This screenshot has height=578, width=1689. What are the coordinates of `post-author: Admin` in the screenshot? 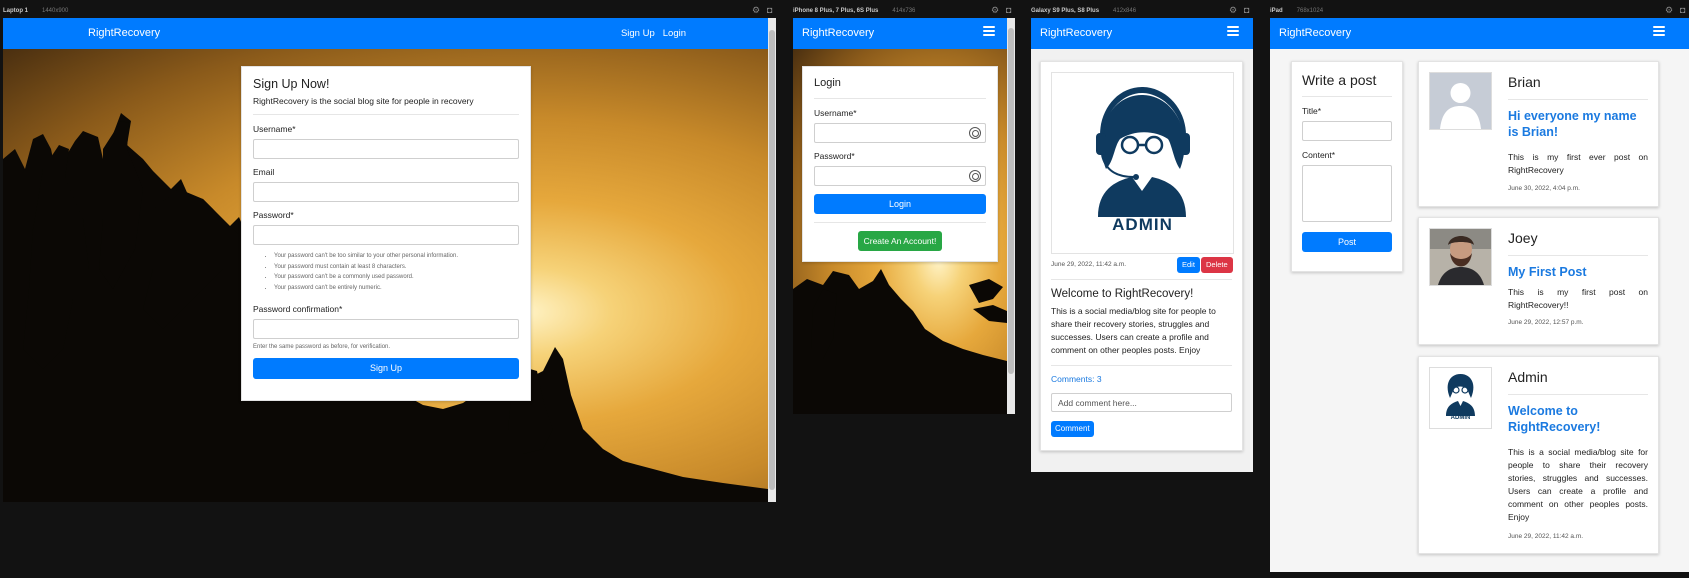 It's located at (1578, 377).